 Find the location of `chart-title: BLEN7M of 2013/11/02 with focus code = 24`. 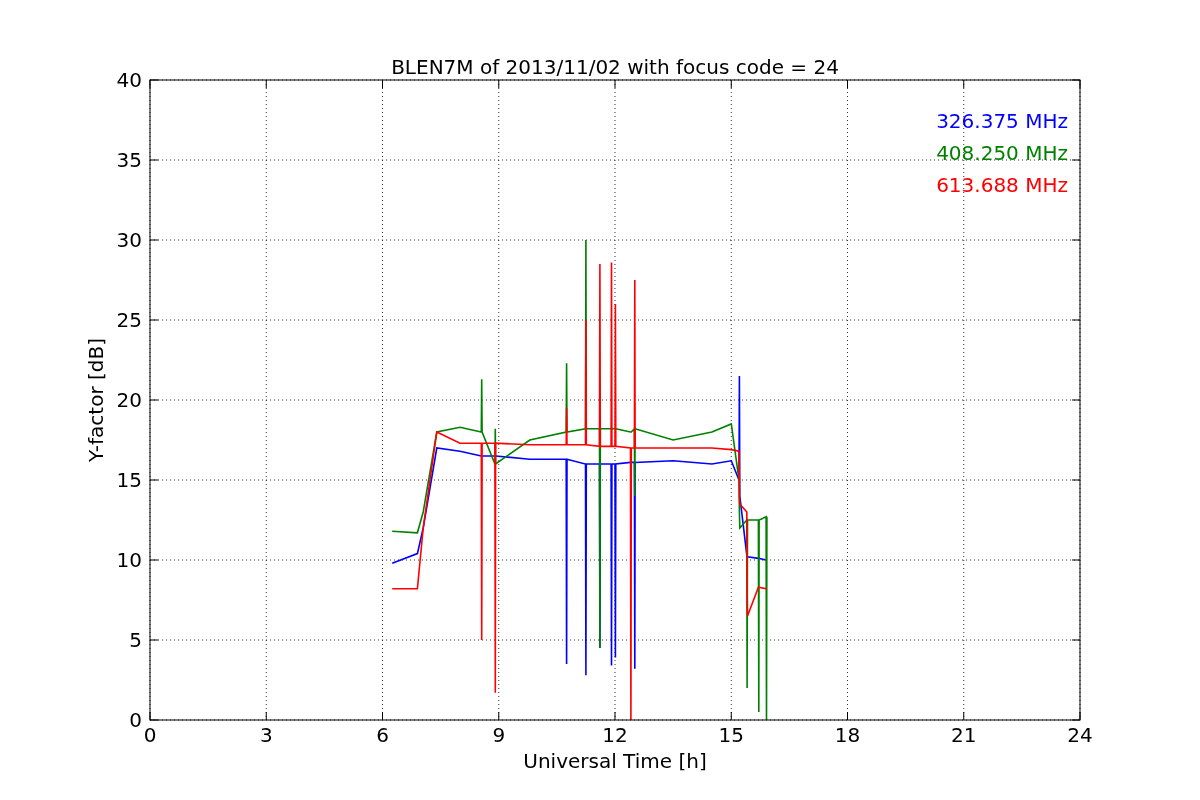

chart-title: BLEN7M of 2013/11/02 with focus code = 24 is located at coordinates (615, 67).